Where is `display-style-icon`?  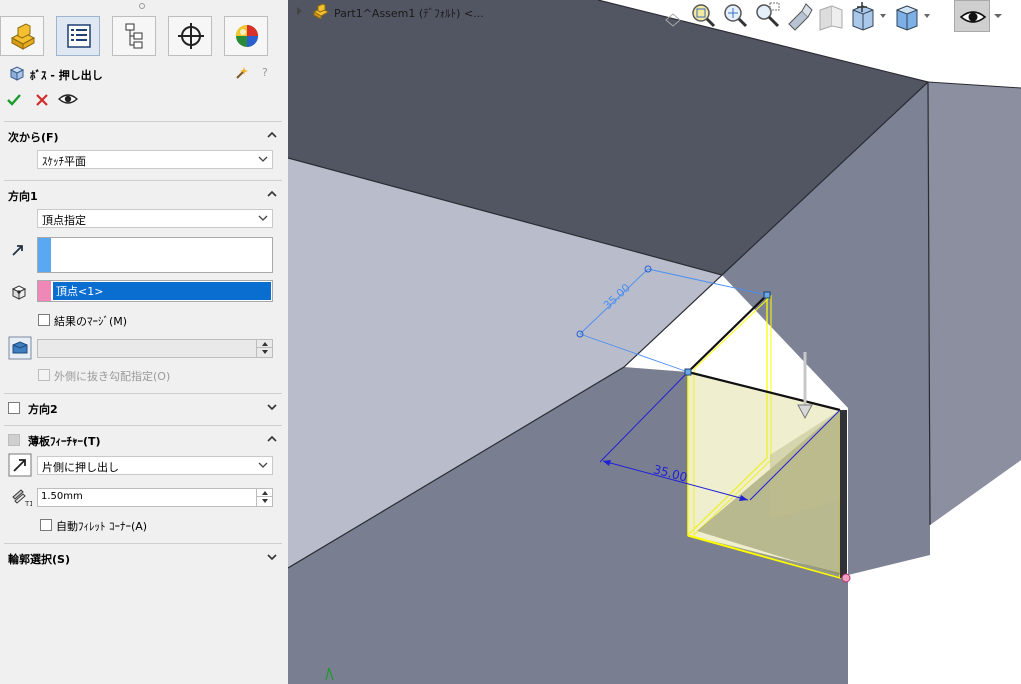 display-style-icon is located at coordinates (907, 16).